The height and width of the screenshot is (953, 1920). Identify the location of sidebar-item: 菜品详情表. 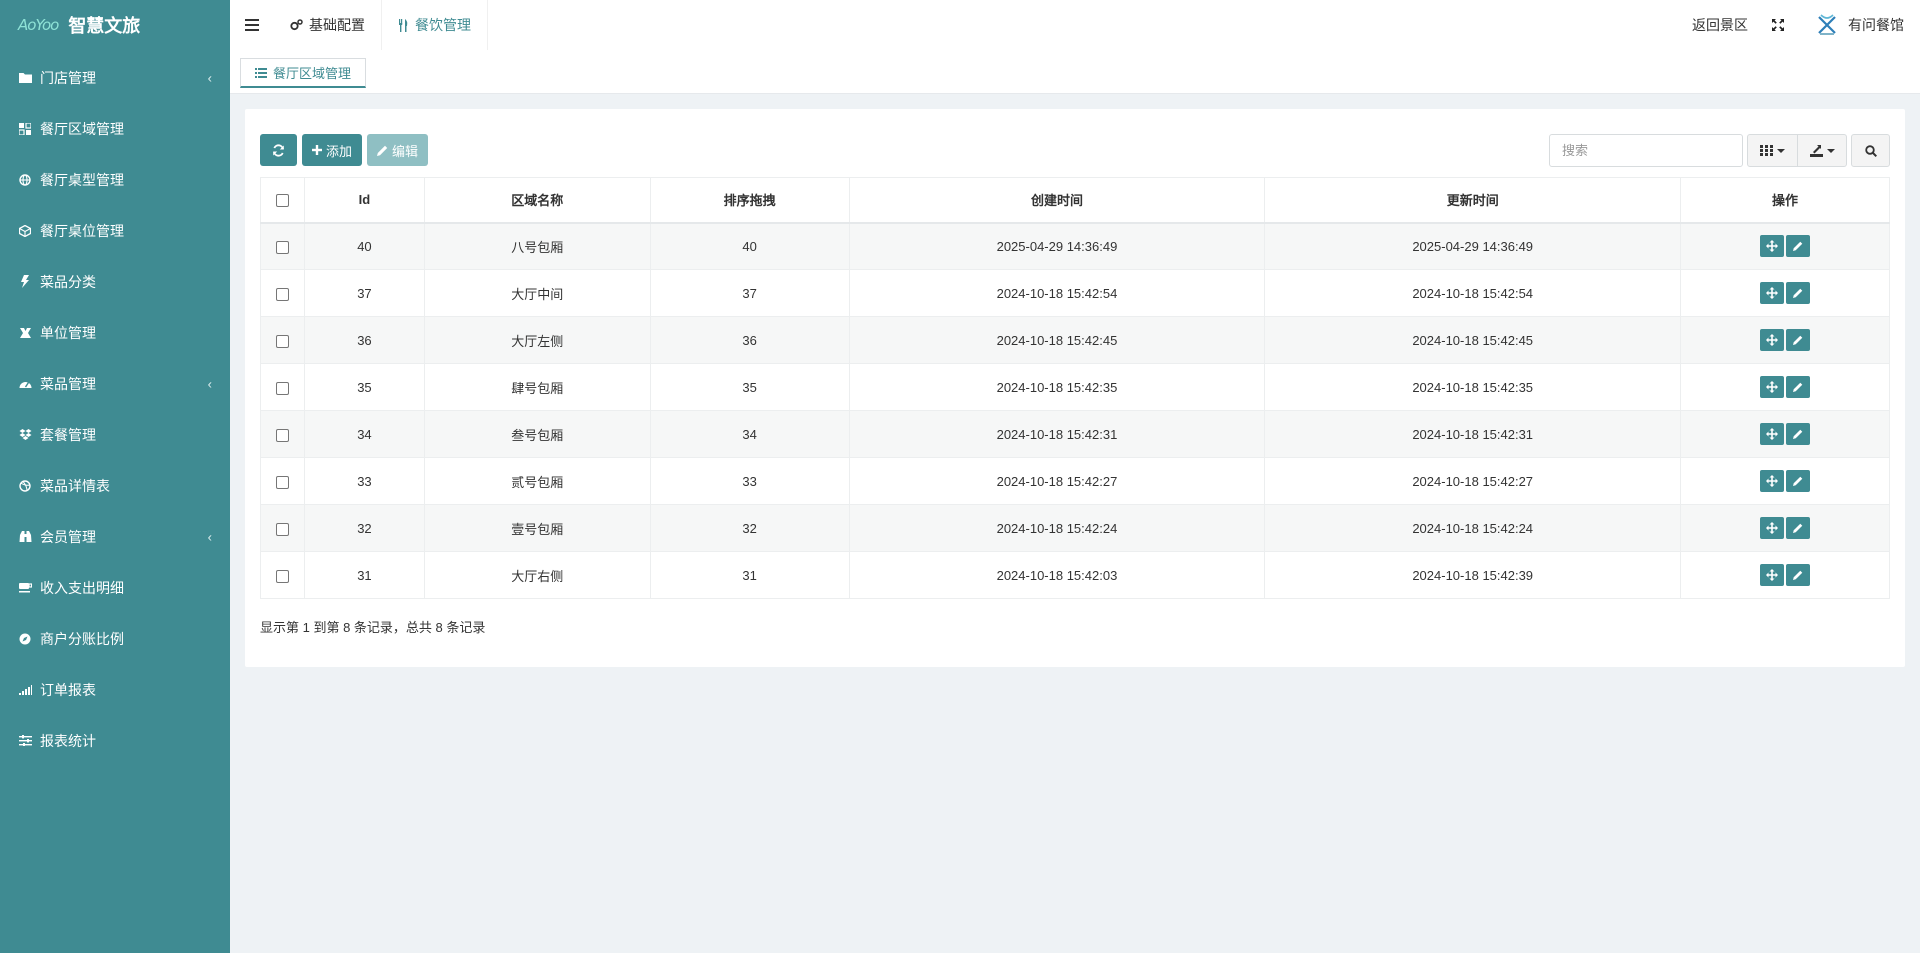
(115, 485).